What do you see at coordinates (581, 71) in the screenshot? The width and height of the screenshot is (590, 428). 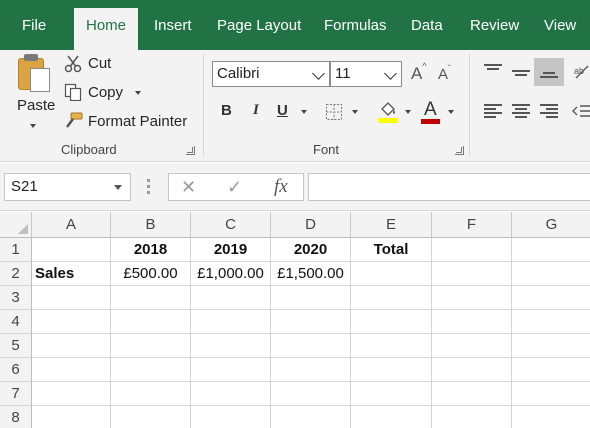 I see `orientation-icon: ab` at bounding box center [581, 71].